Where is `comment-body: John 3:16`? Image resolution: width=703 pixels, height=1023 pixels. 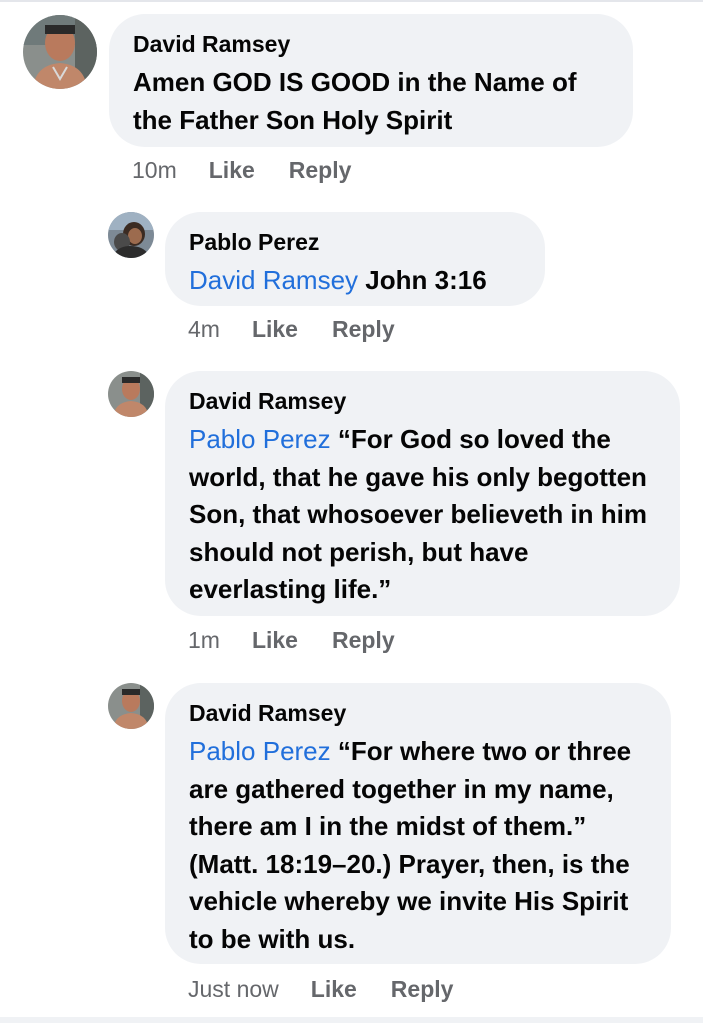 comment-body: John 3:16 is located at coordinates (422, 280).